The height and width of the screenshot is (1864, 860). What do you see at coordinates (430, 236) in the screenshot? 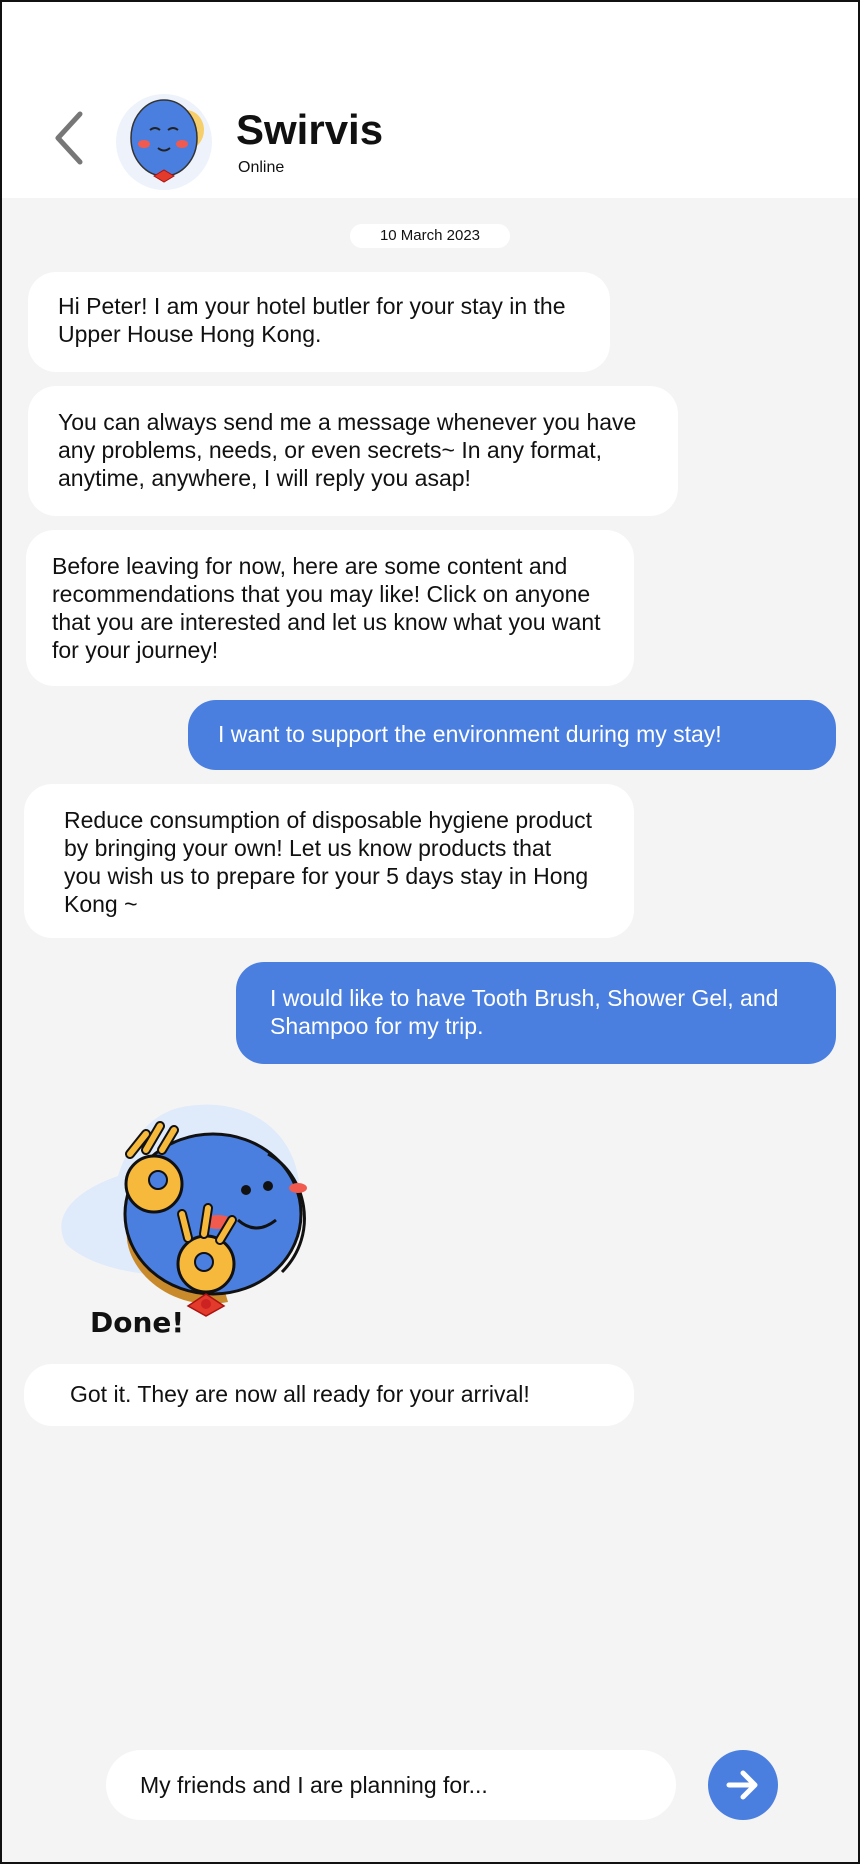
I see `date-separator: 10 March 2023` at bounding box center [430, 236].